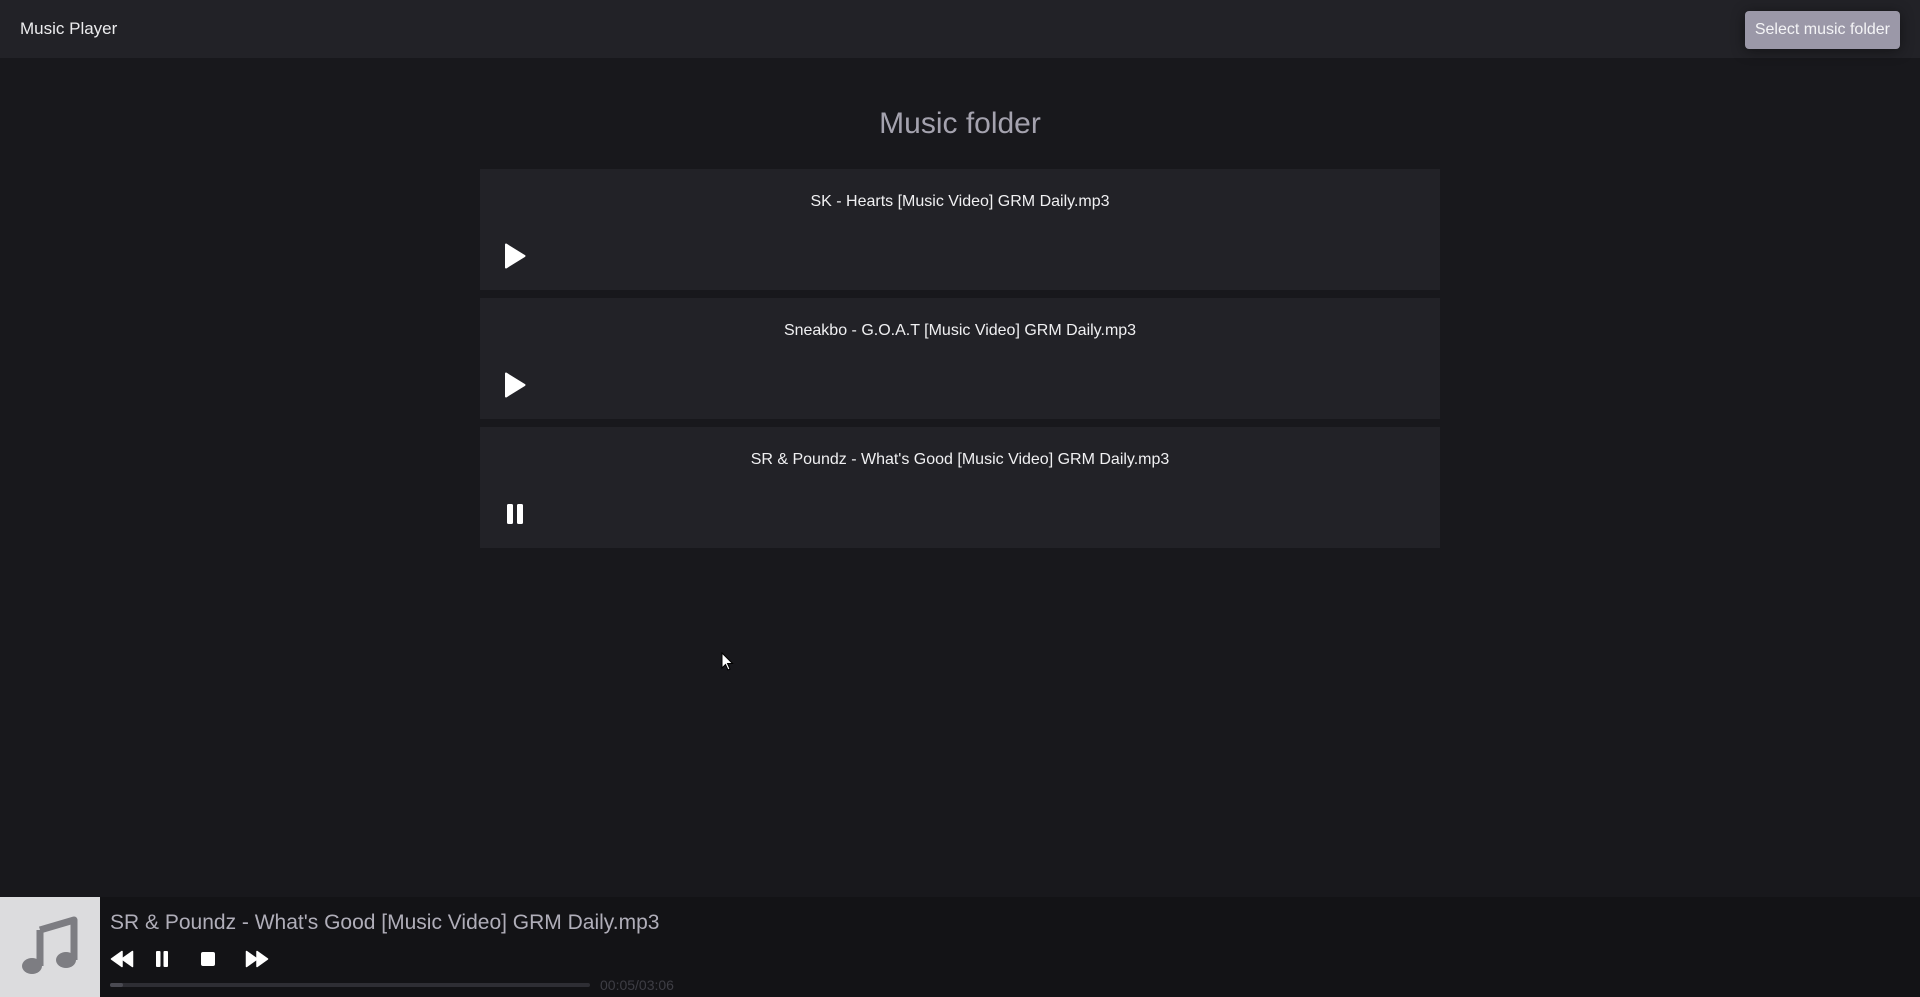  I want to click on stop-icon, so click(208, 959).